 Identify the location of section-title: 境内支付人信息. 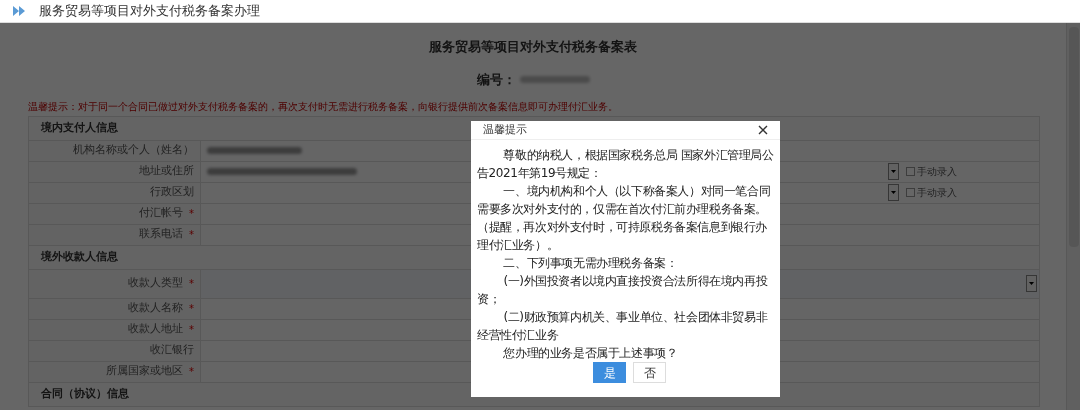
(79, 127).